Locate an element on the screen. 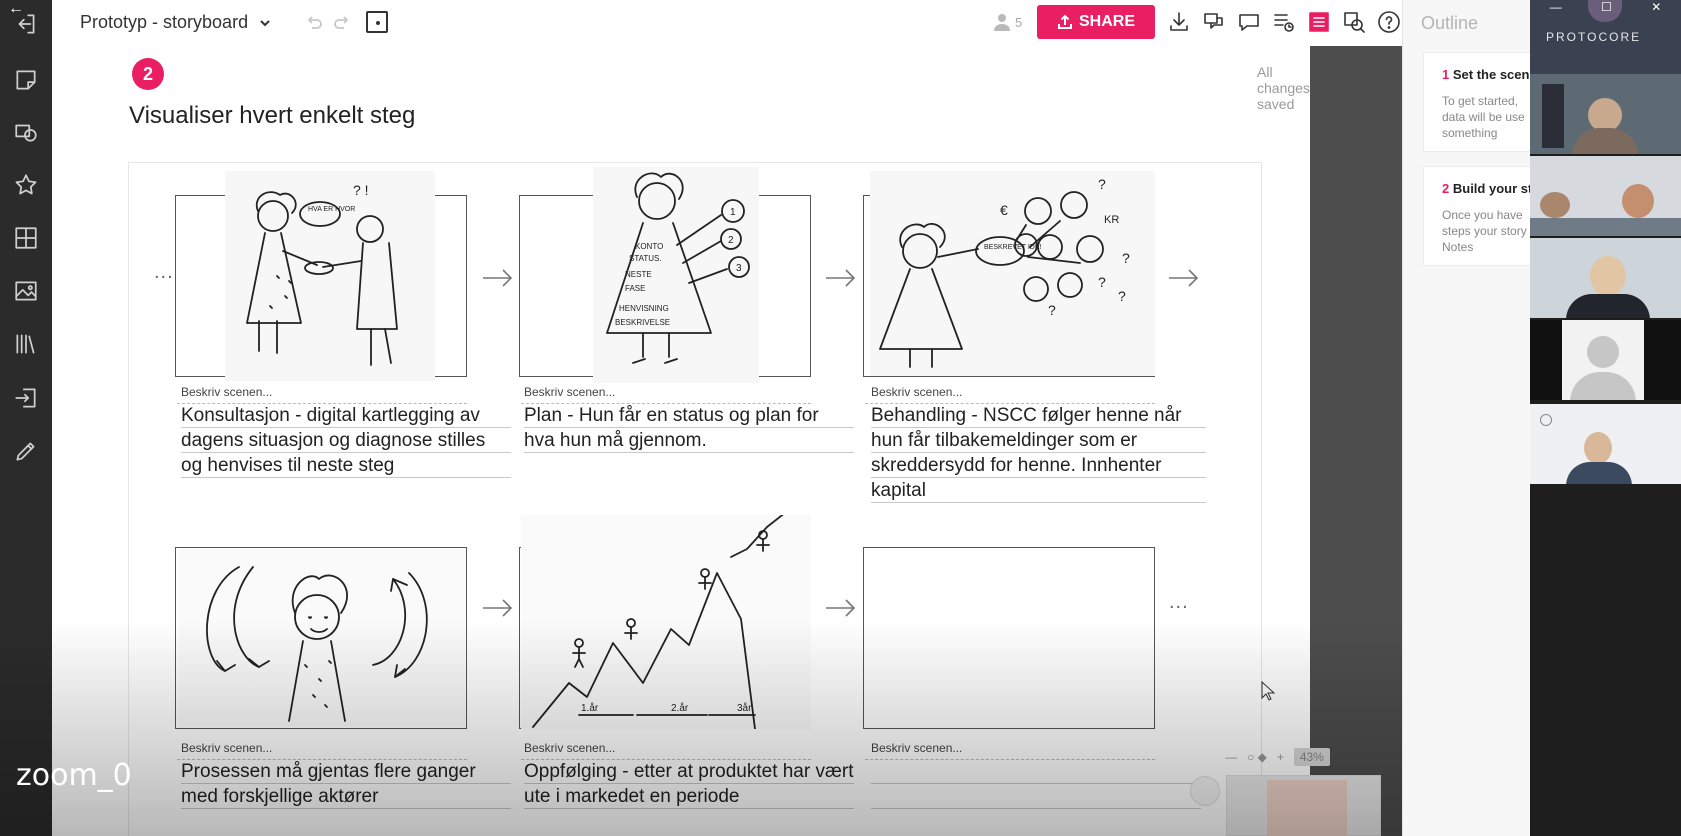 This screenshot has height=836, width=1681. minimize-icon: — is located at coordinates (1556, 8).